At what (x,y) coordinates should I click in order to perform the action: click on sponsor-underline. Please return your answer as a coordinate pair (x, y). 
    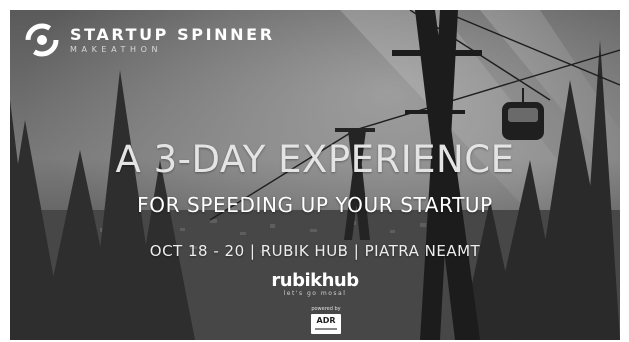
    Looking at the image, I should click on (326, 329).